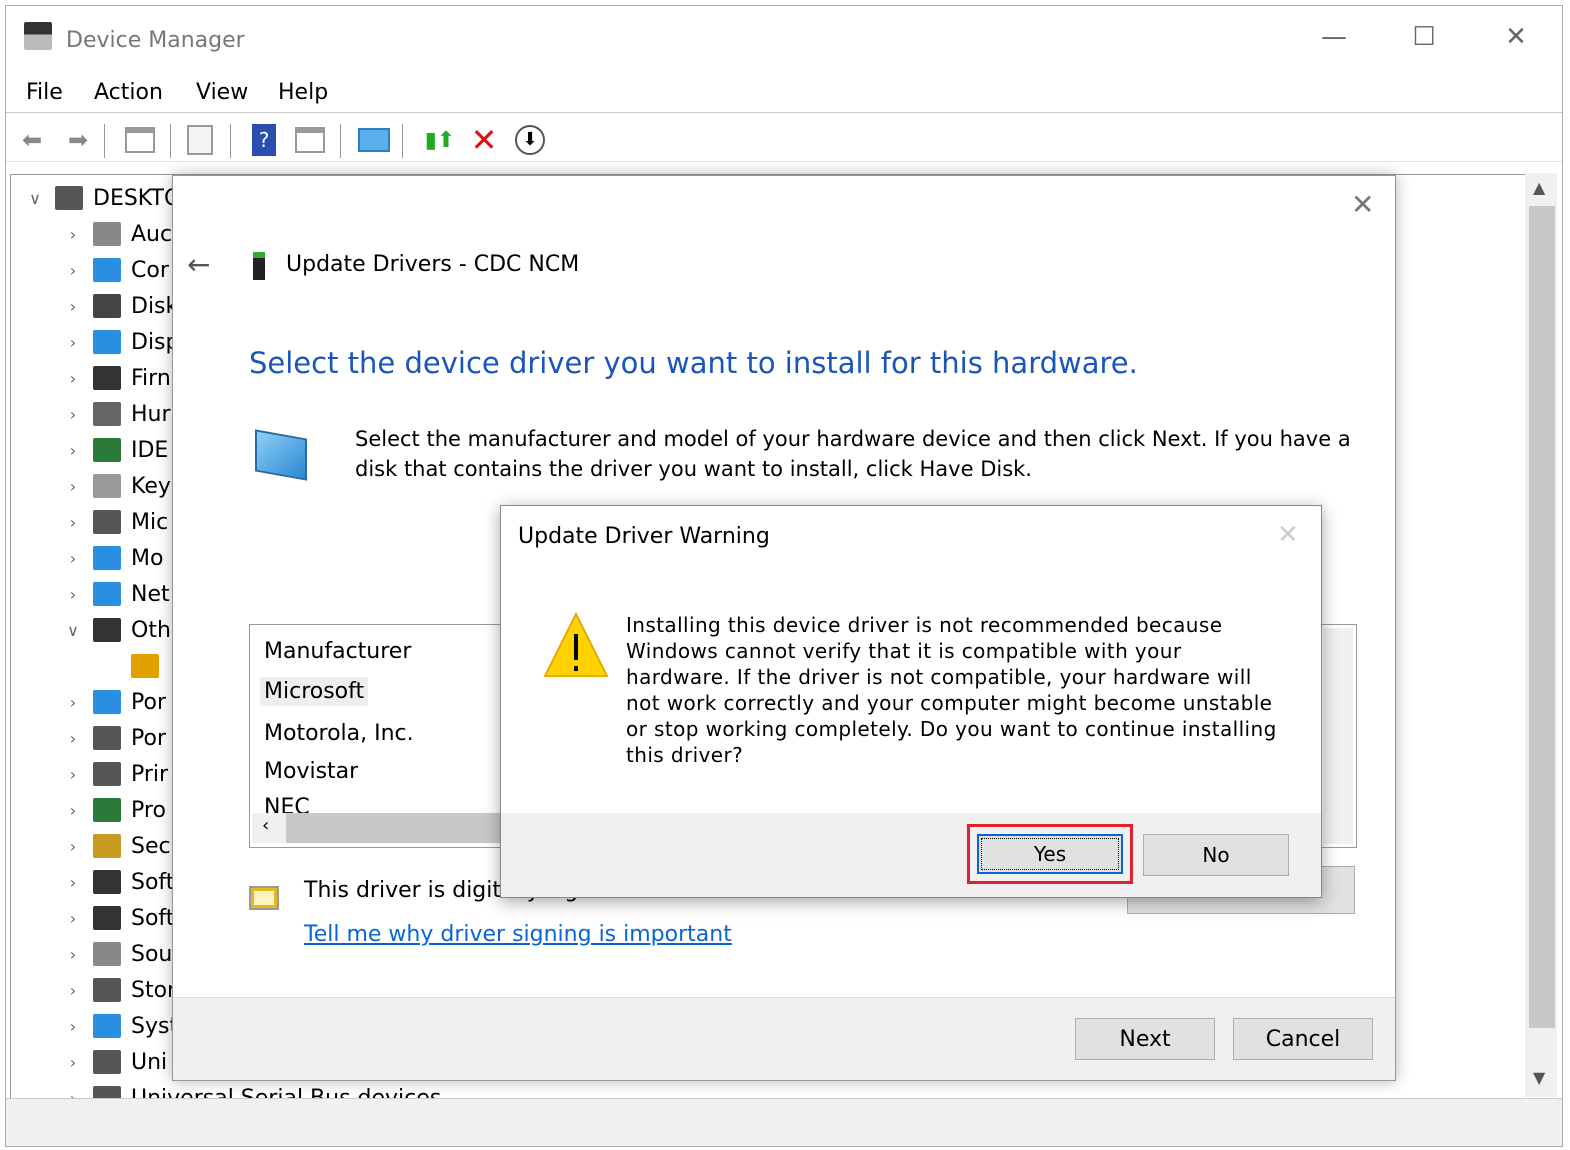  What do you see at coordinates (1516, 37) in the screenshot?
I see `close-button: ✕` at bounding box center [1516, 37].